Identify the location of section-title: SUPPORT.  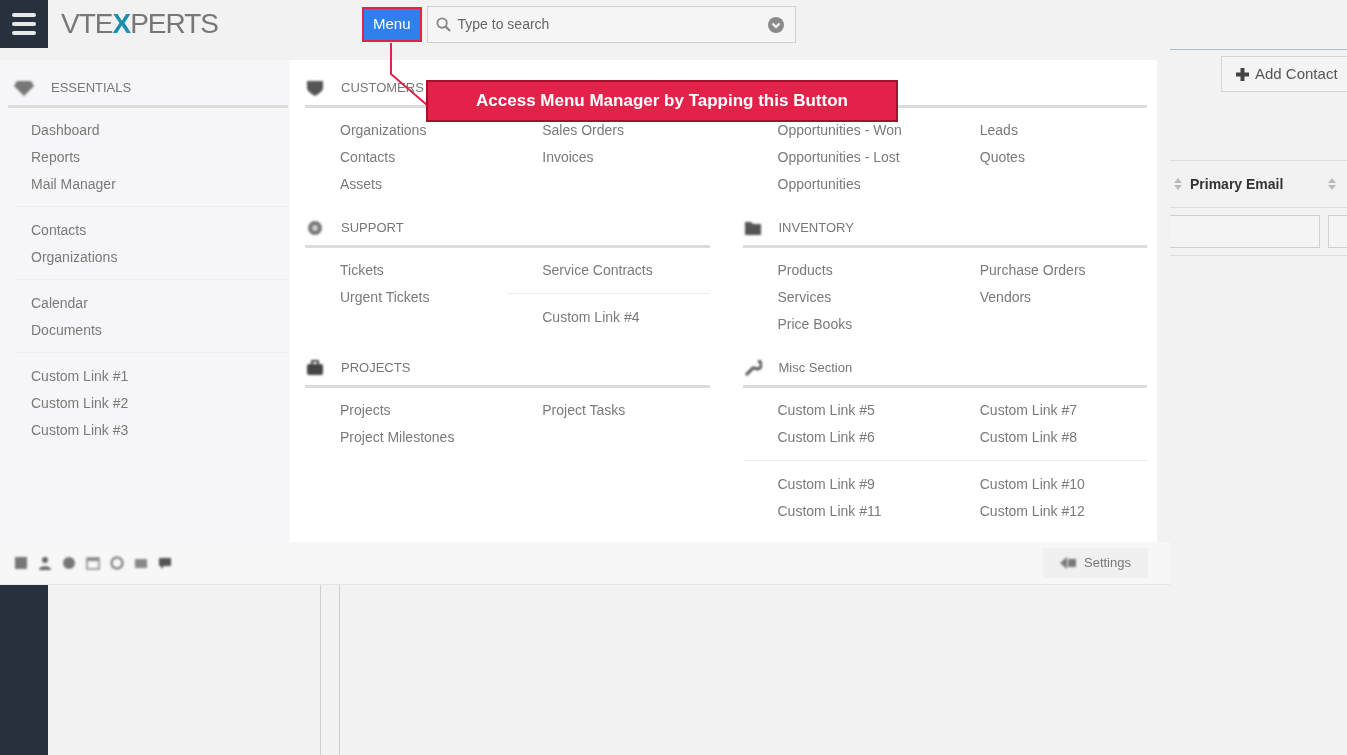
(372, 227).